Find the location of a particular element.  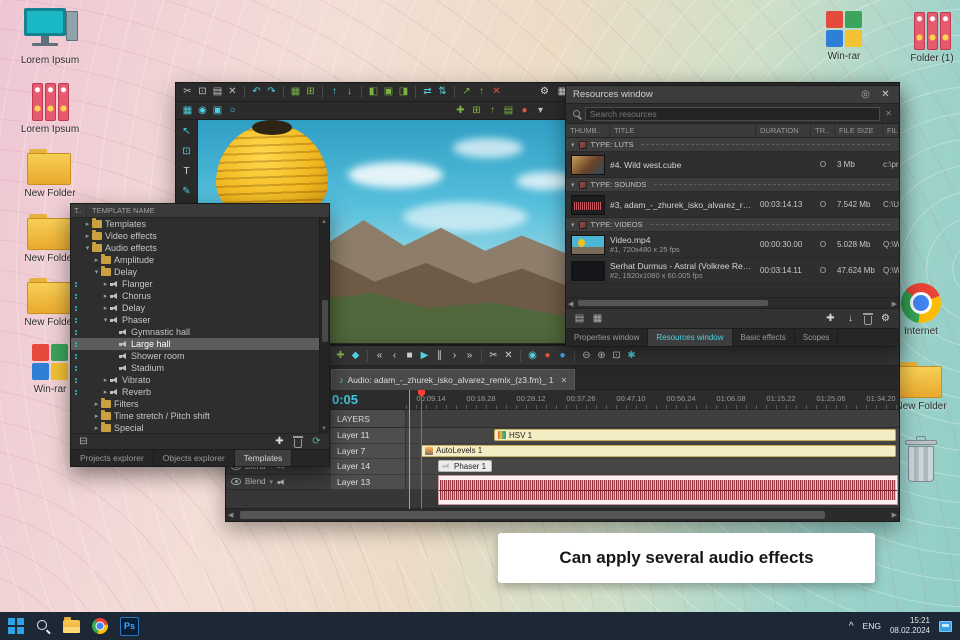

slideshow-icon: ⊞ is located at coordinates (310, 92).